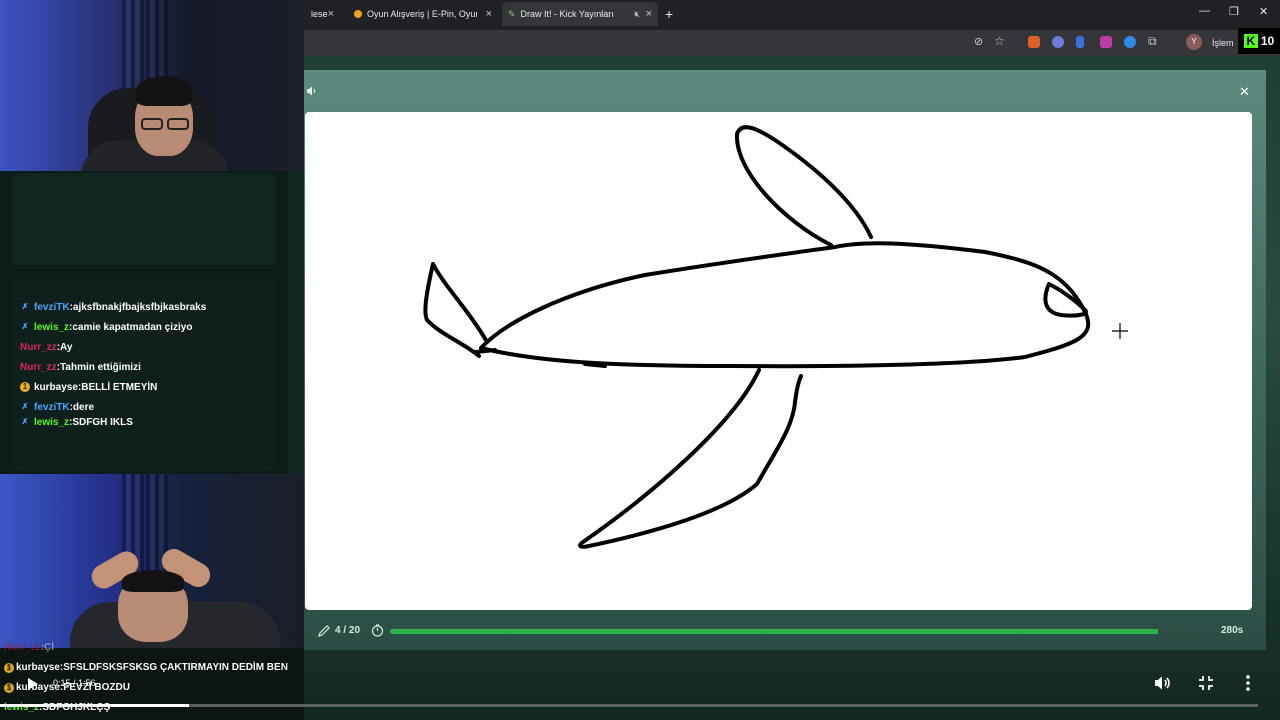  What do you see at coordinates (1162, 683) in the screenshot?
I see `volume-icon` at bounding box center [1162, 683].